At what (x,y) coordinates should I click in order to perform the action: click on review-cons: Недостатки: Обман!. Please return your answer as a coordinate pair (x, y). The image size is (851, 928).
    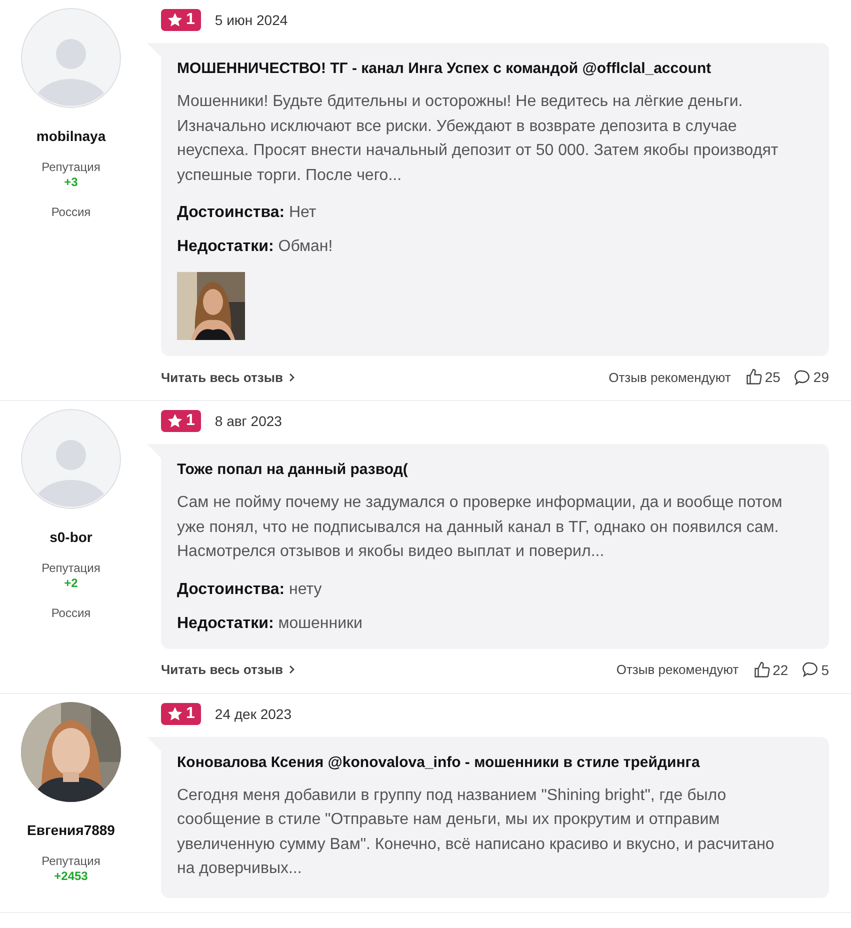
    Looking at the image, I should click on (255, 247).